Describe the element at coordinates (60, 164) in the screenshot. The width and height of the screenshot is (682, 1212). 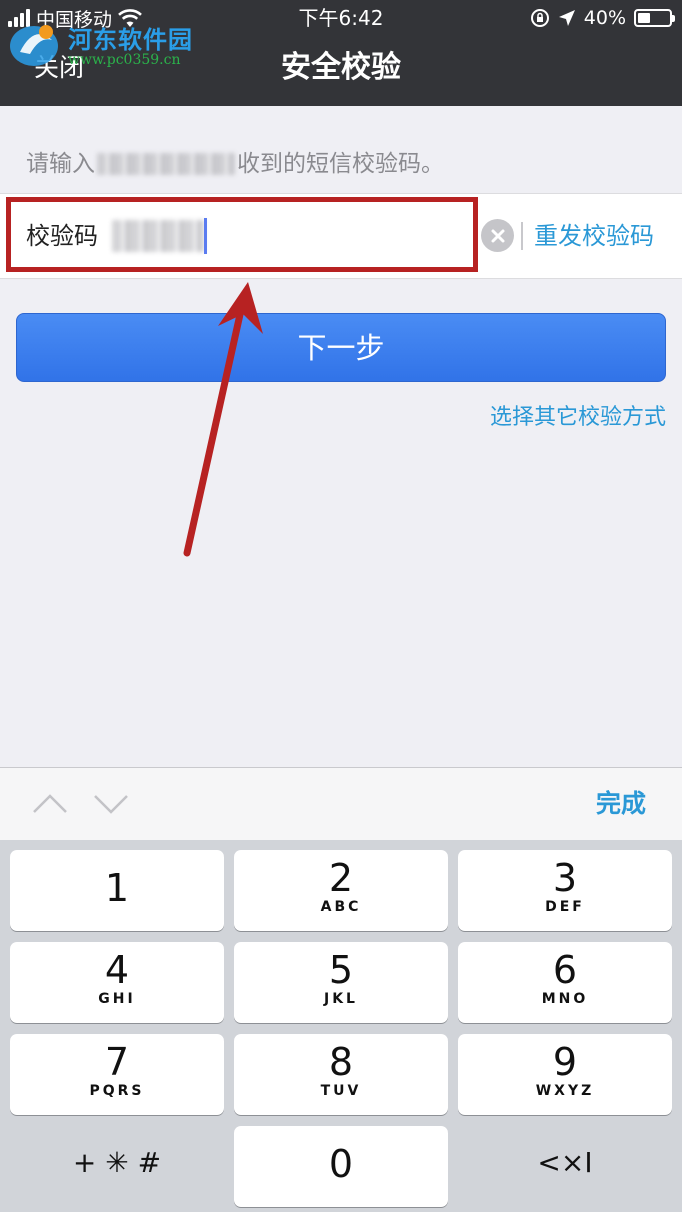
I see `hint-prefix: 请输入` at that location.